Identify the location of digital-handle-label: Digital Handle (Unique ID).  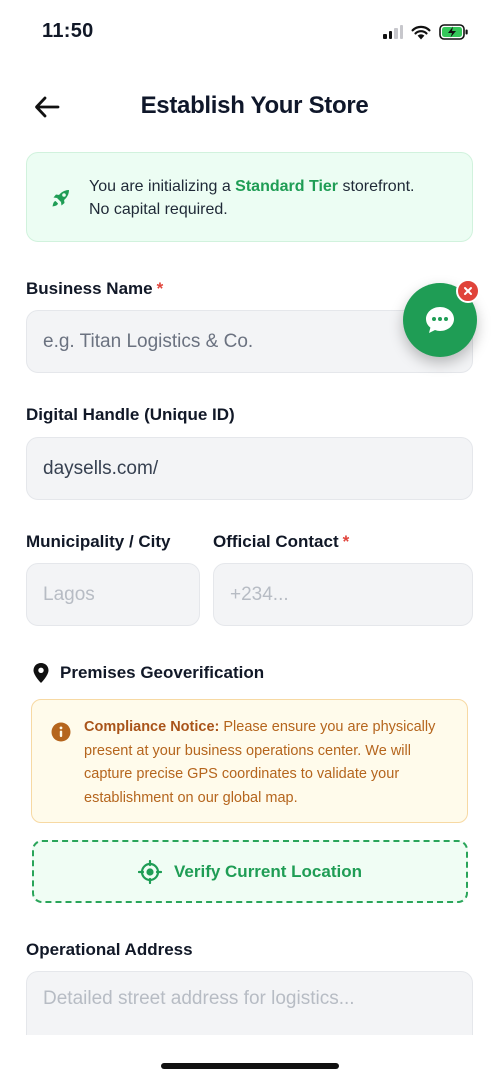
(130, 414).